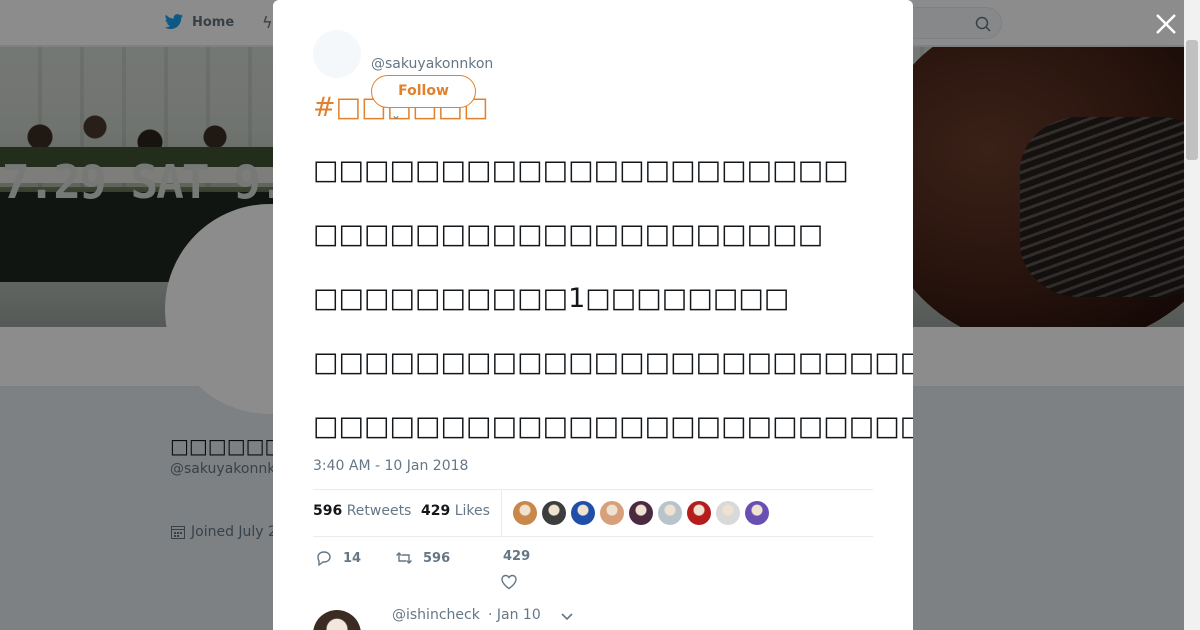 Image resolution: width=1200 pixels, height=630 pixels. What do you see at coordinates (324, 559) in the screenshot?
I see `reply-icon` at bounding box center [324, 559].